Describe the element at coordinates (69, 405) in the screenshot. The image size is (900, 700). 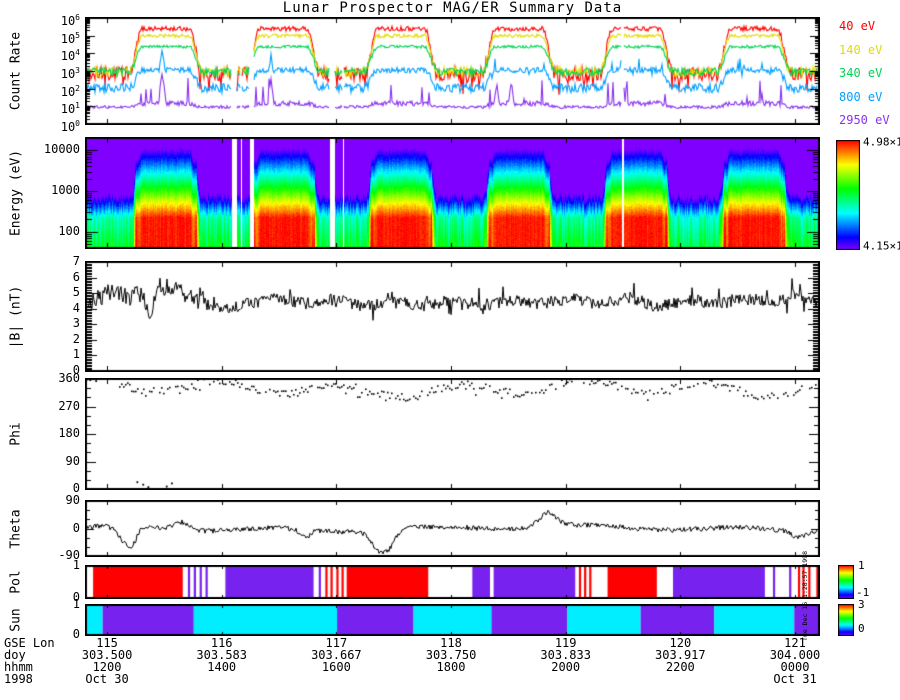
I see `phi-ytick-label: 270` at that location.